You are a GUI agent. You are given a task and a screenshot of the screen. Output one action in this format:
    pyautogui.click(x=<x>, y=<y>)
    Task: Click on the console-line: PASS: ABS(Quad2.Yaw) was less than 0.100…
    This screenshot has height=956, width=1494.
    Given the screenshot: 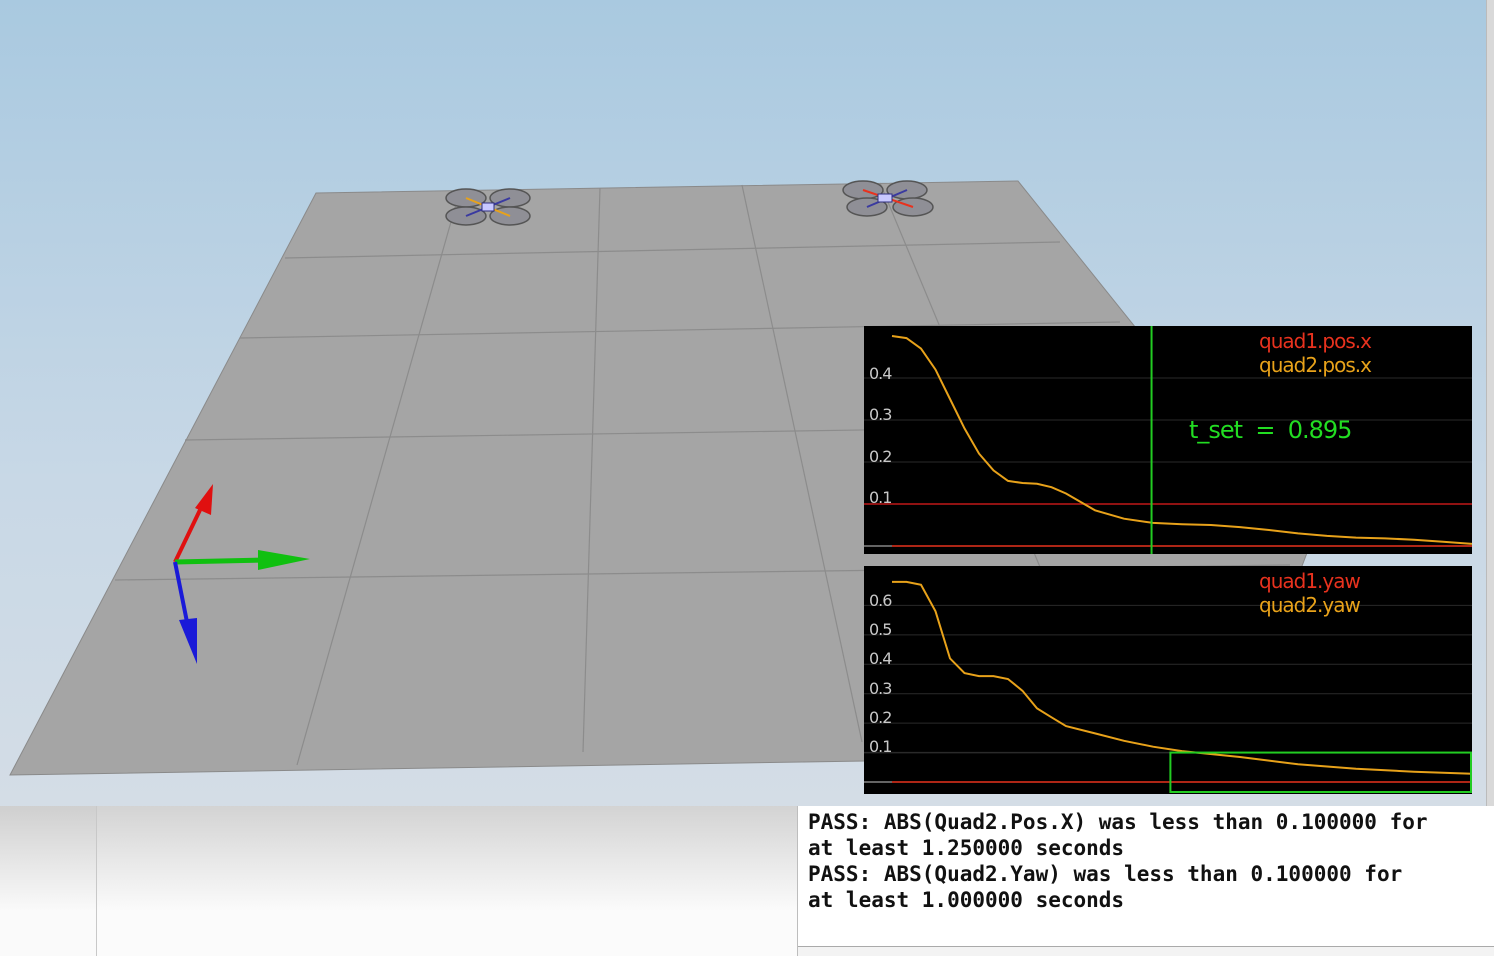 What is the action you would take?
    pyautogui.click(x=1105, y=874)
    